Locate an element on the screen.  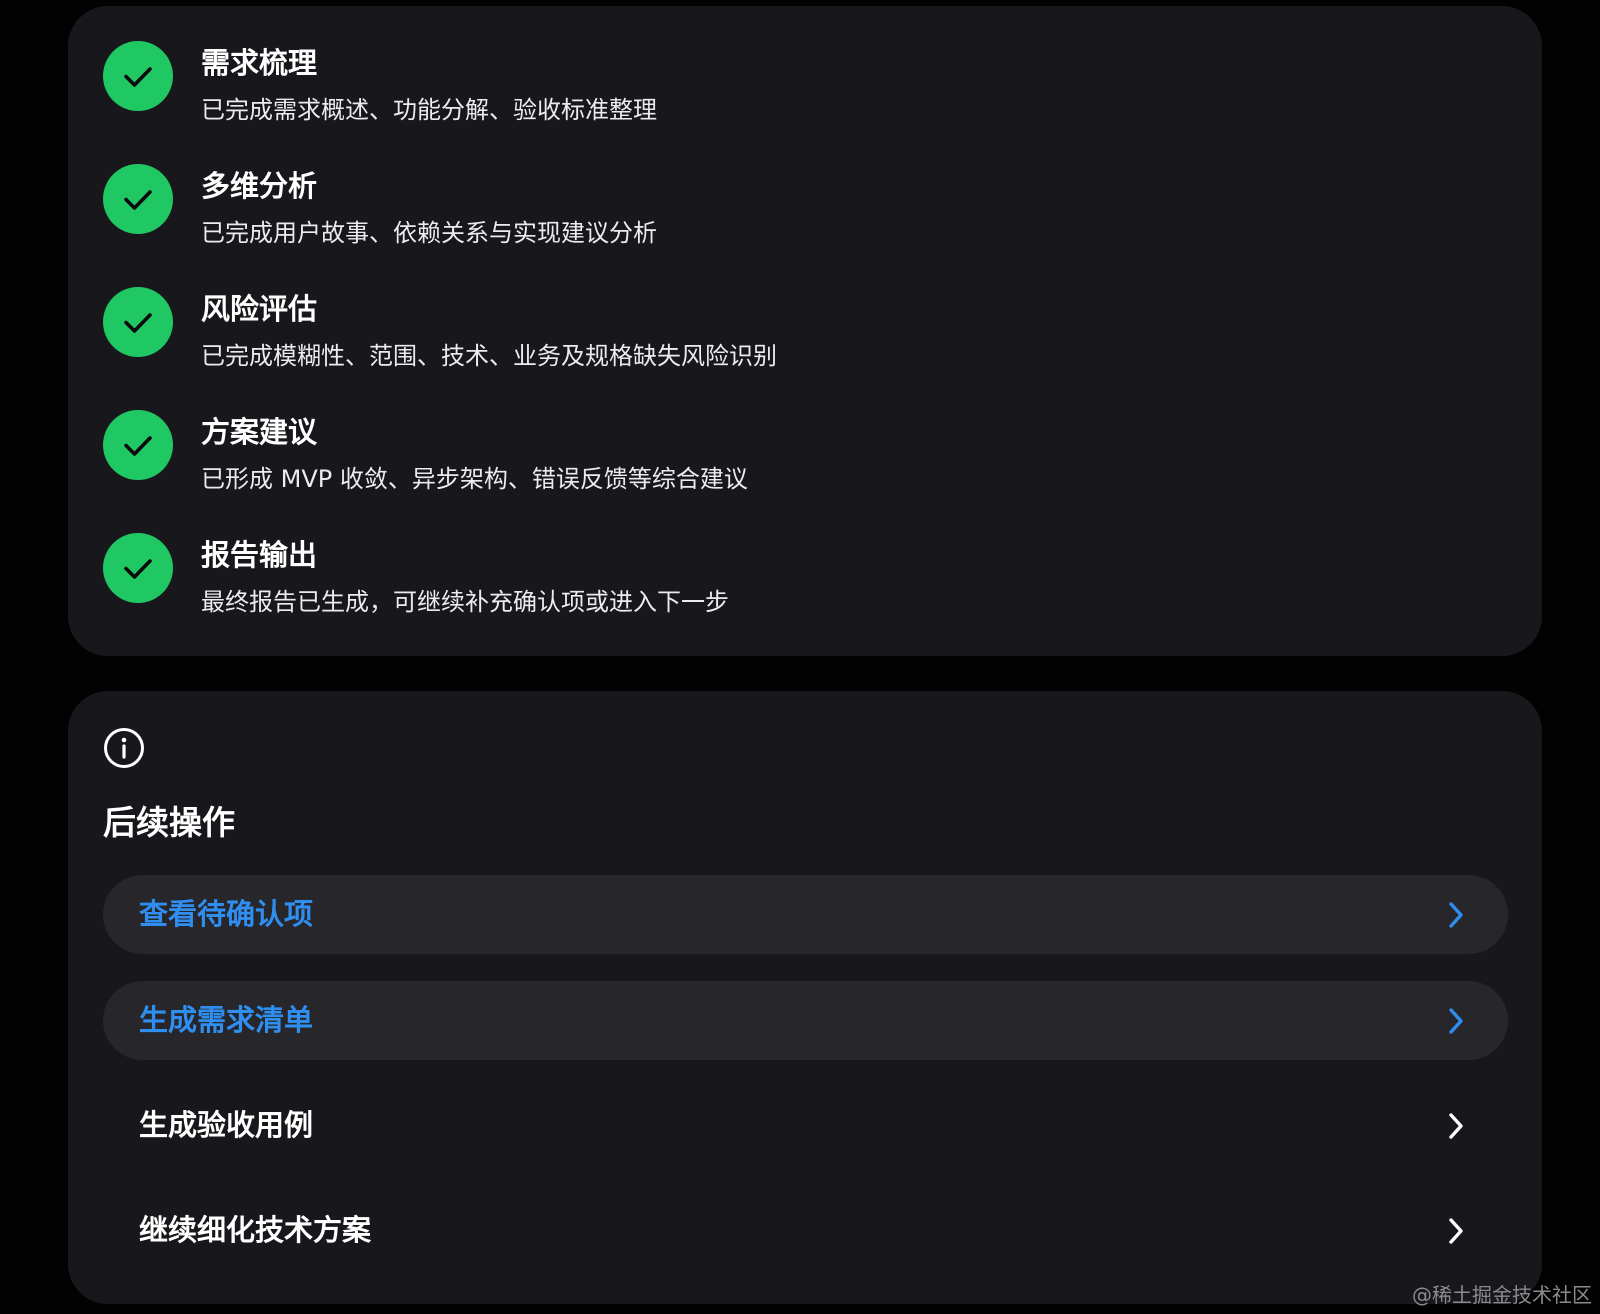
step-title: 需求梳理 is located at coordinates (259, 63).